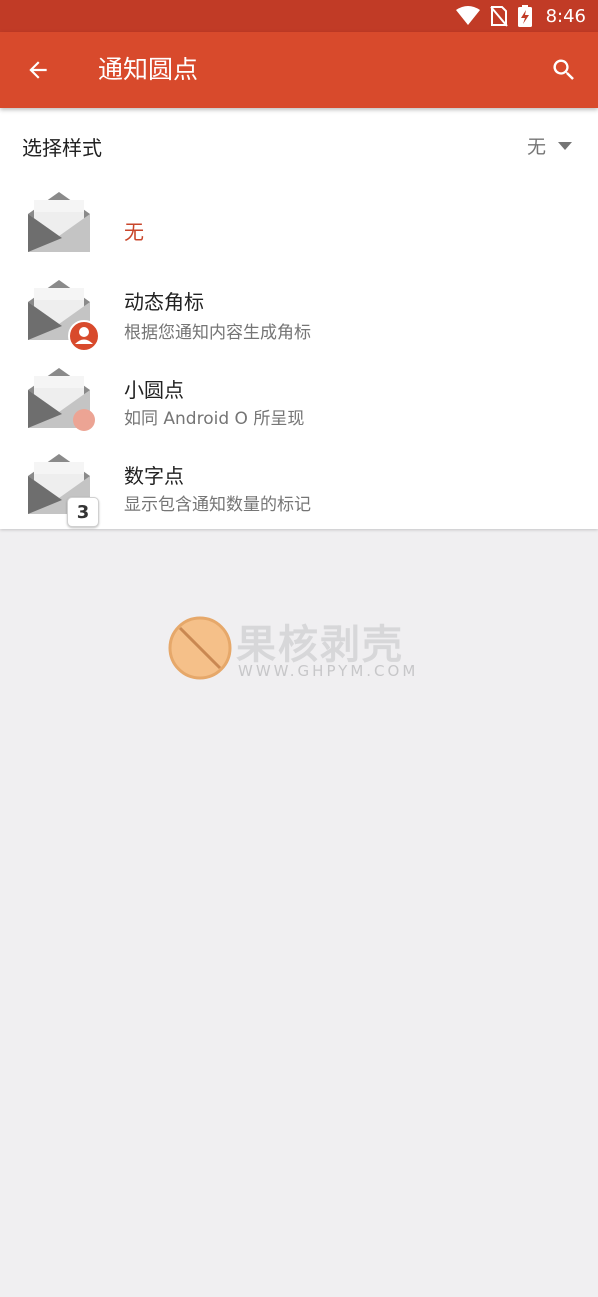 The height and width of the screenshot is (1297, 598). Describe the element at coordinates (154, 476) in the screenshot. I see `option-title: 数字点` at that location.